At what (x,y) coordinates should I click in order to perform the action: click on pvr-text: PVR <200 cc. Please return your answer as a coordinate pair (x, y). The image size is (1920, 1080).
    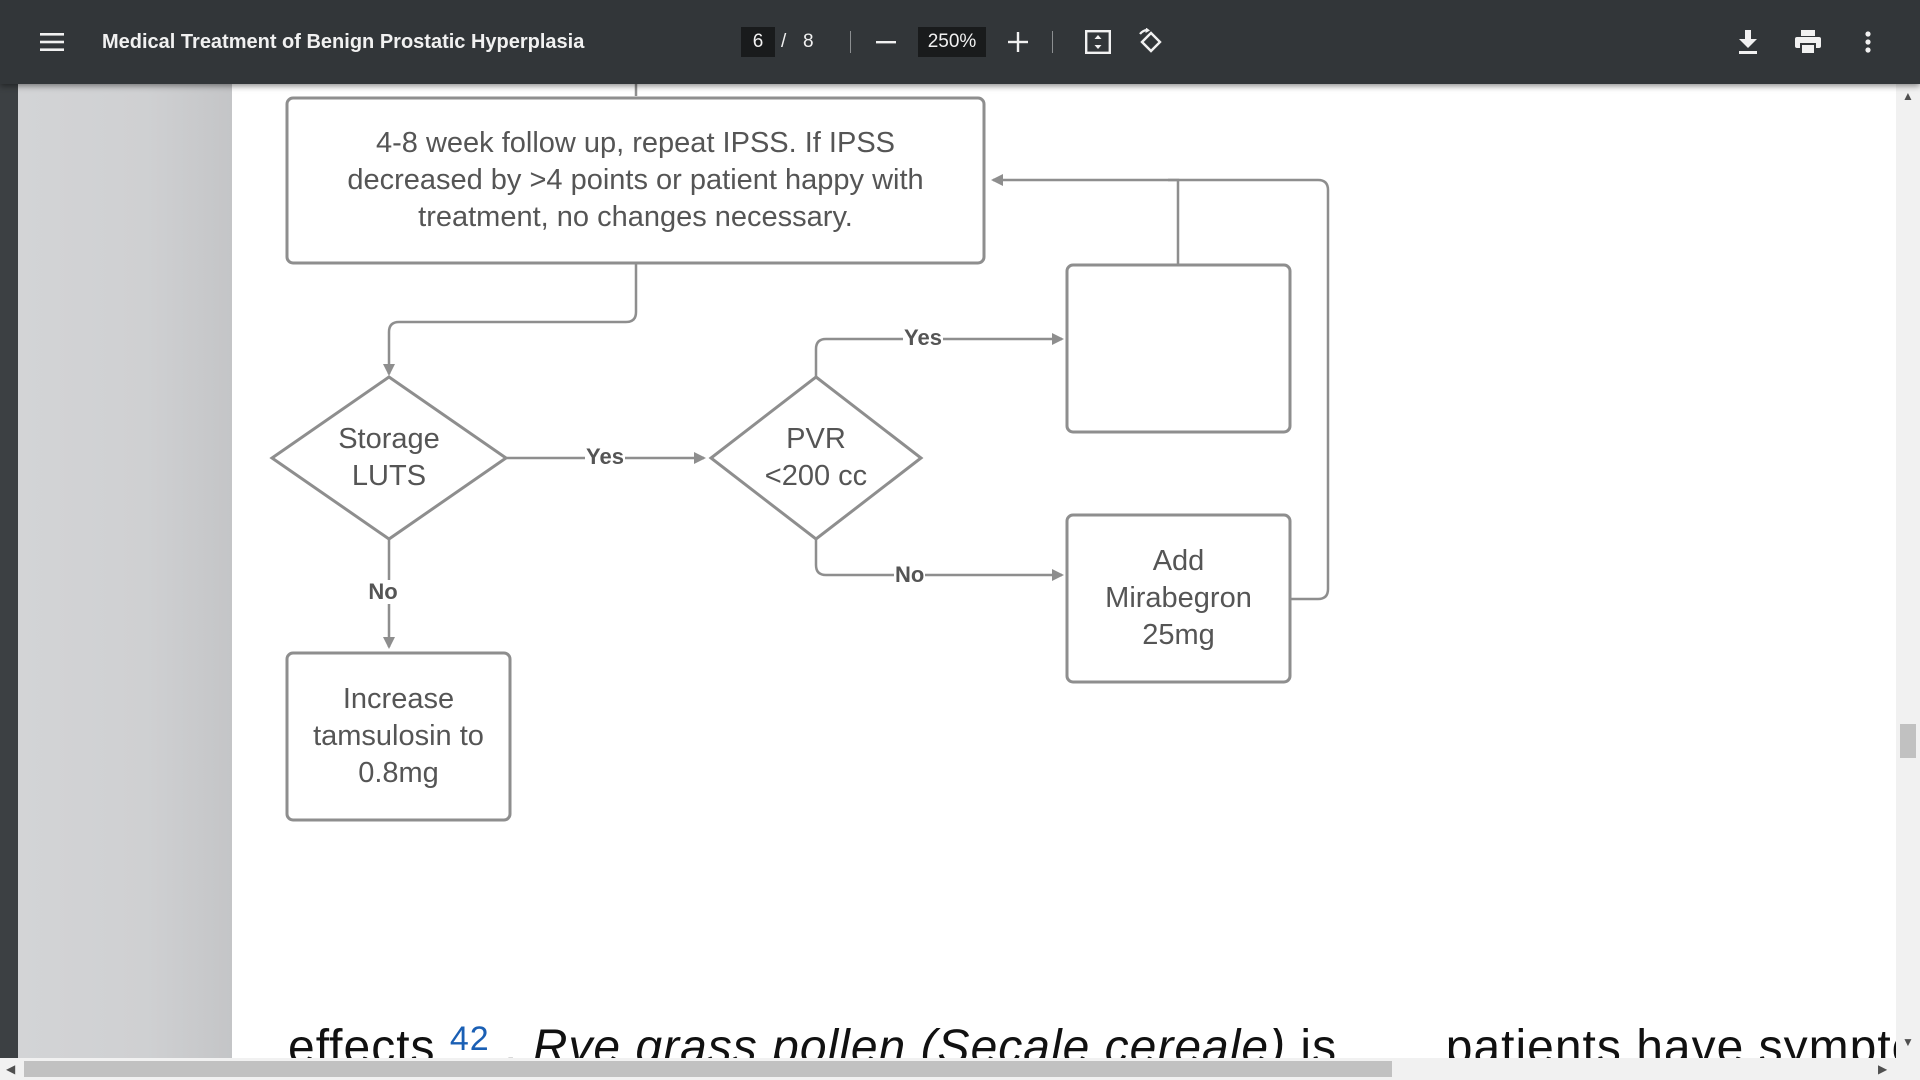
    Looking at the image, I should click on (816, 457).